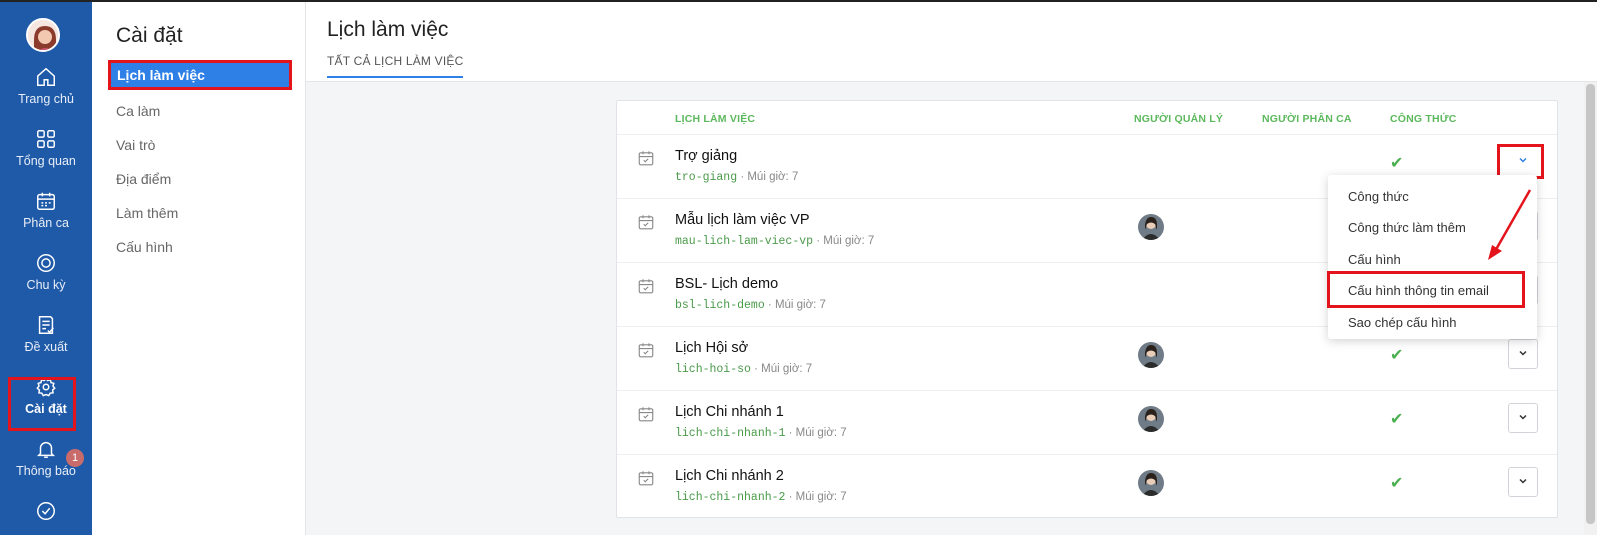 This screenshot has height=535, width=1597. What do you see at coordinates (46, 76) in the screenshot?
I see `home-icon` at bounding box center [46, 76].